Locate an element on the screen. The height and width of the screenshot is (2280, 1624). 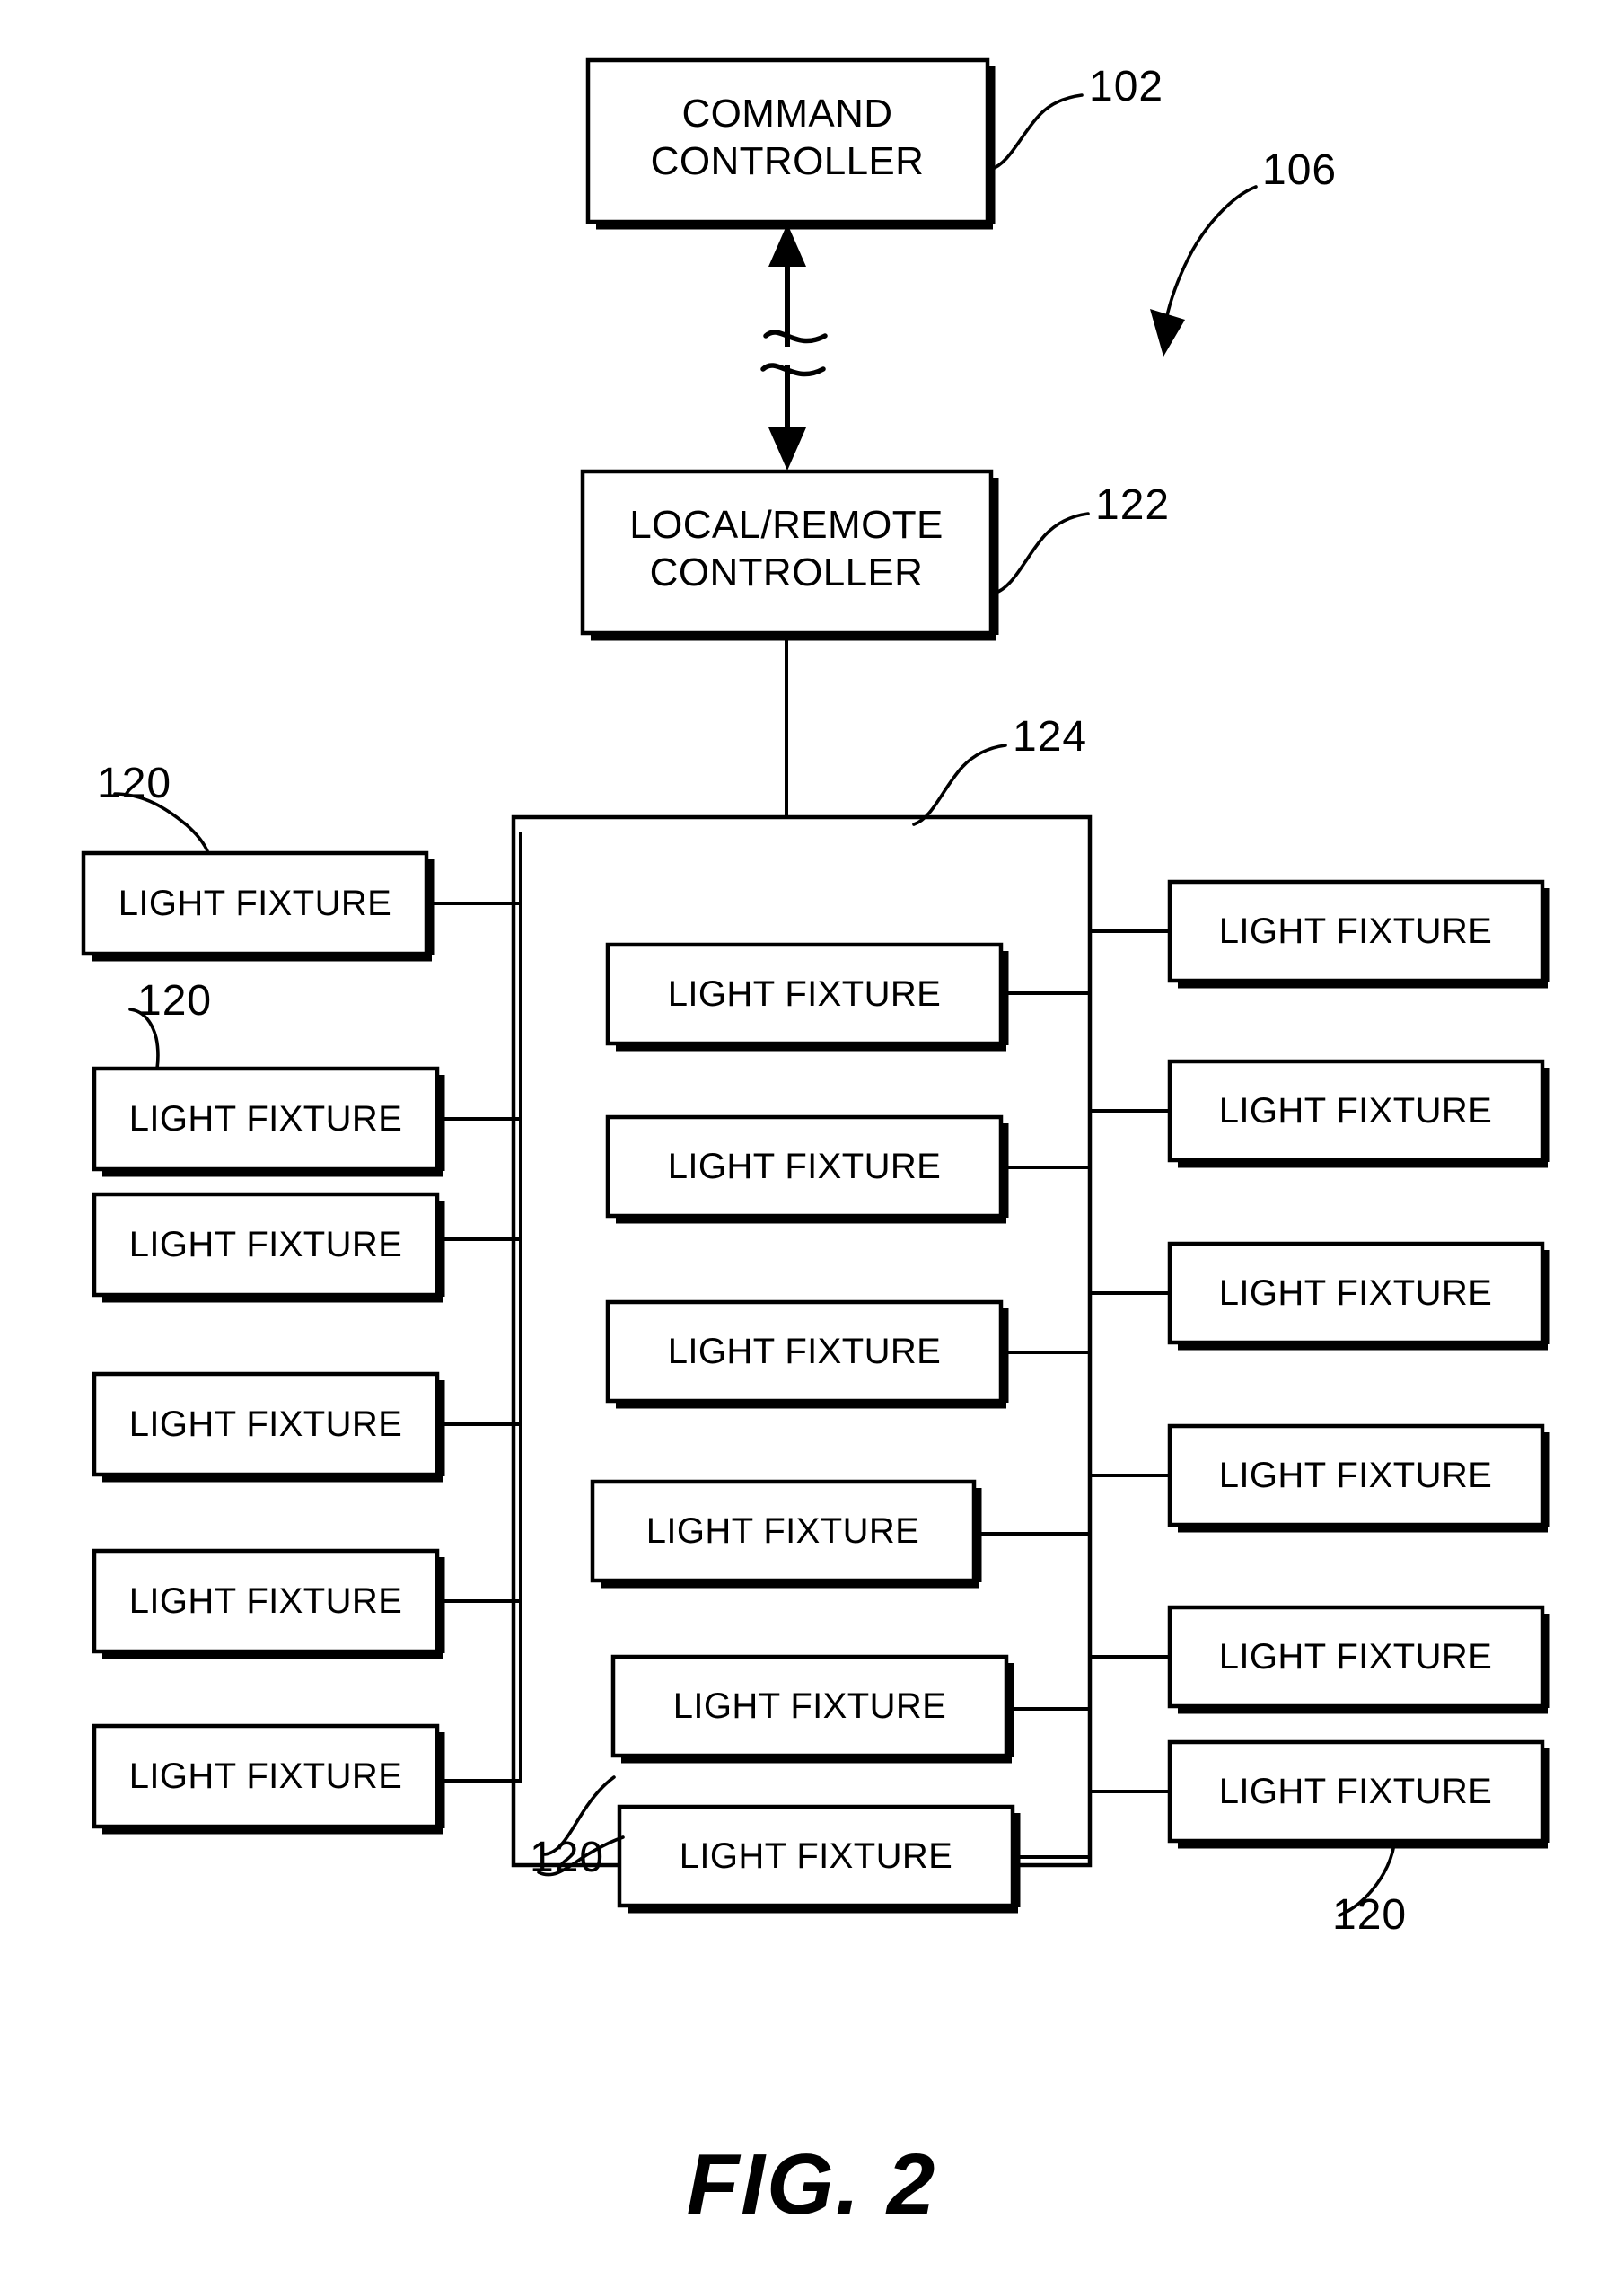
ref-106-arrow-head is located at coordinates (1167, 333).